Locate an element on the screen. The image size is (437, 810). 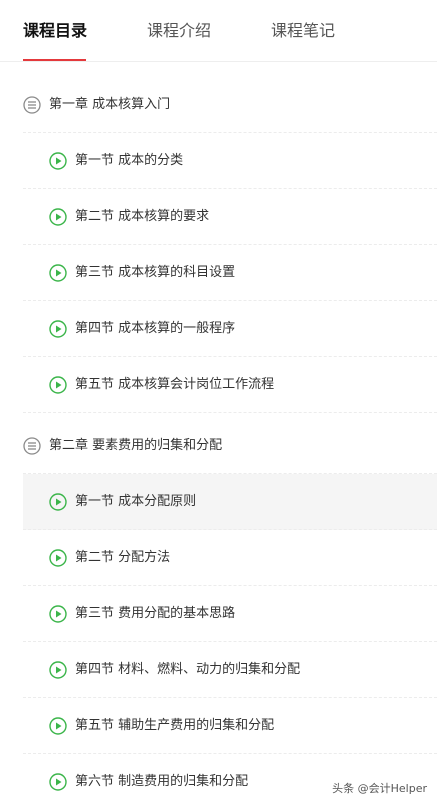
chapter-1: 第一章 成本核算入门 is located at coordinates (230, 105).